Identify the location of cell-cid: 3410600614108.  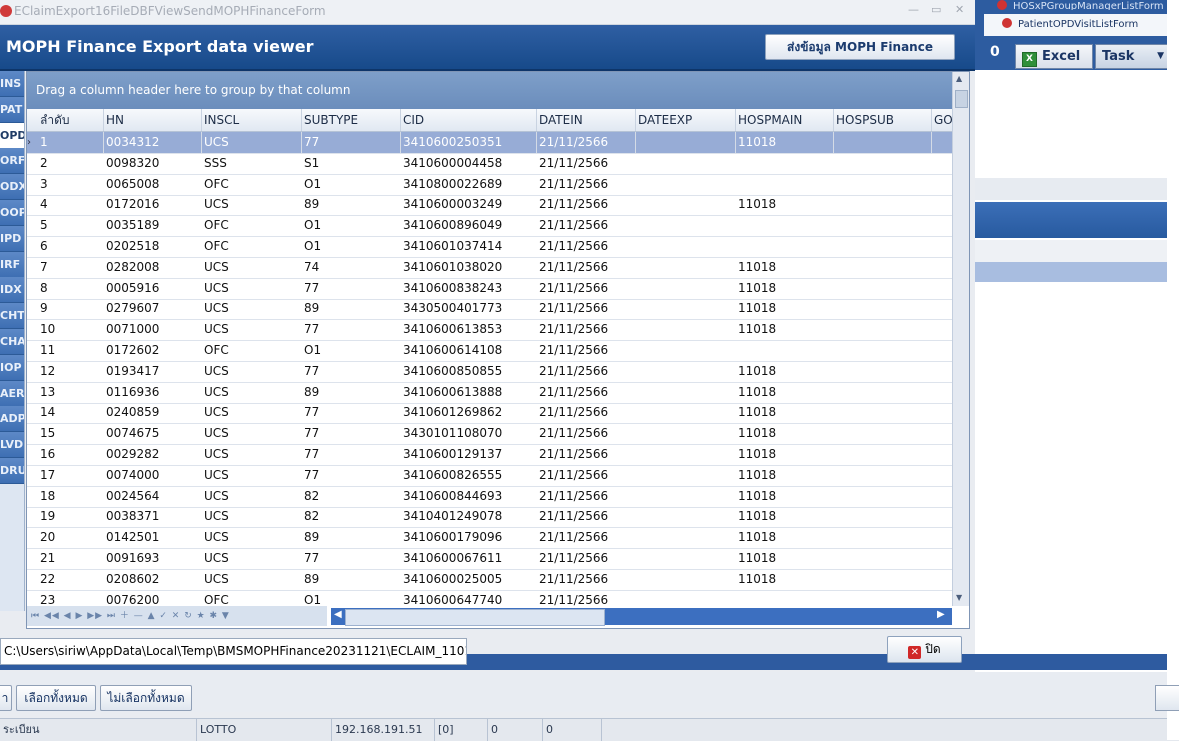
(468, 350).